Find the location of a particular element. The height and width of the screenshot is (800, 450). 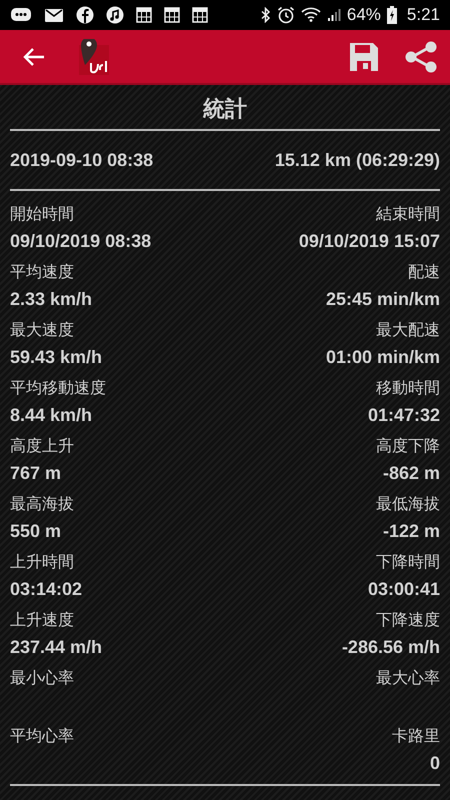

stat-label: 最大配速 is located at coordinates (408, 330).